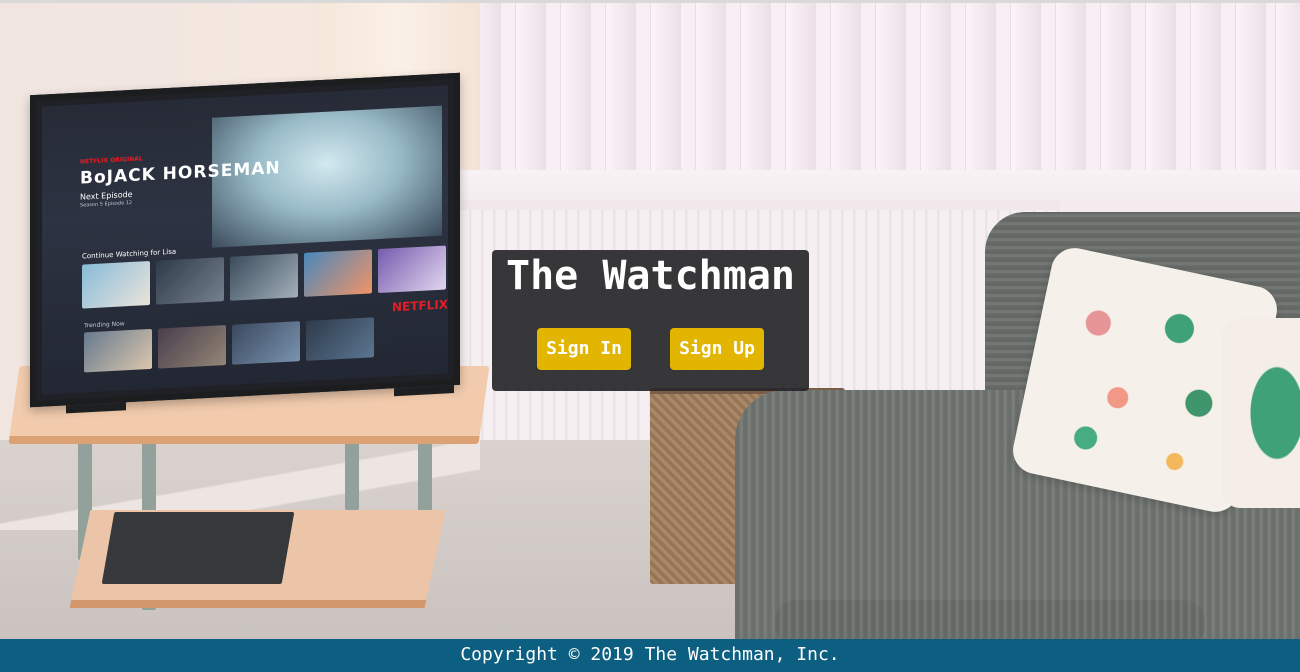  What do you see at coordinates (650, 320) in the screenshot?
I see `welcome-panel: The Watchman Sign In Sign Up` at bounding box center [650, 320].